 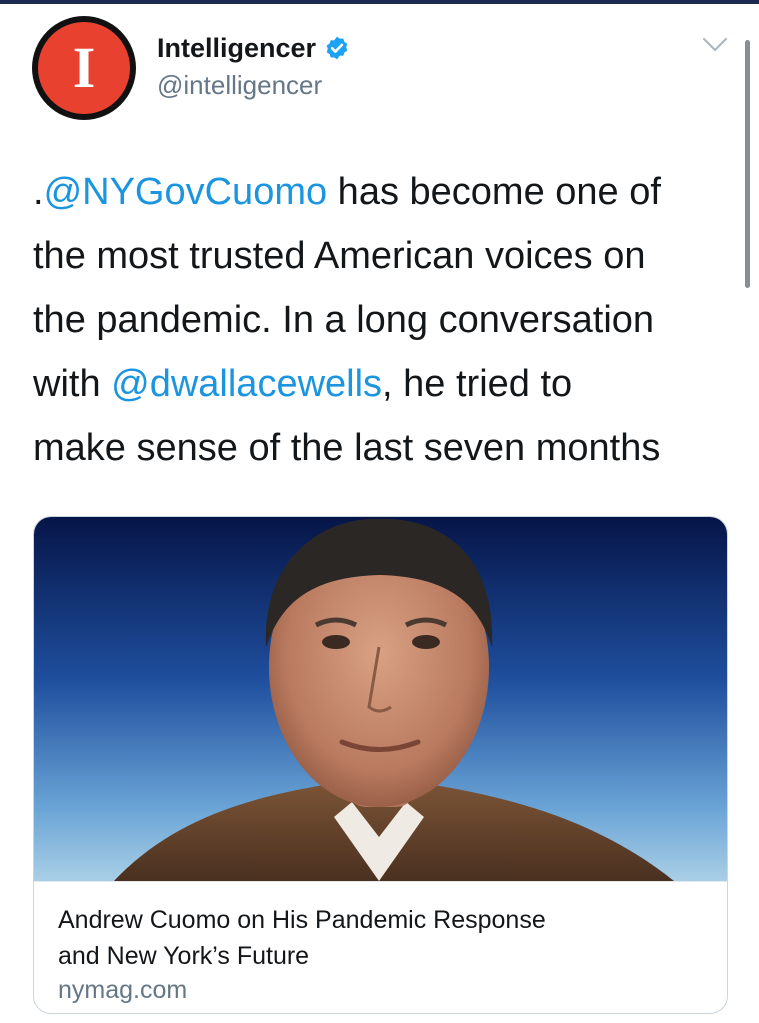 What do you see at coordinates (344, 320) in the screenshot?
I see `tweet-text-segment: the pandemic. In a long conversation` at bounding box center [344, 320].